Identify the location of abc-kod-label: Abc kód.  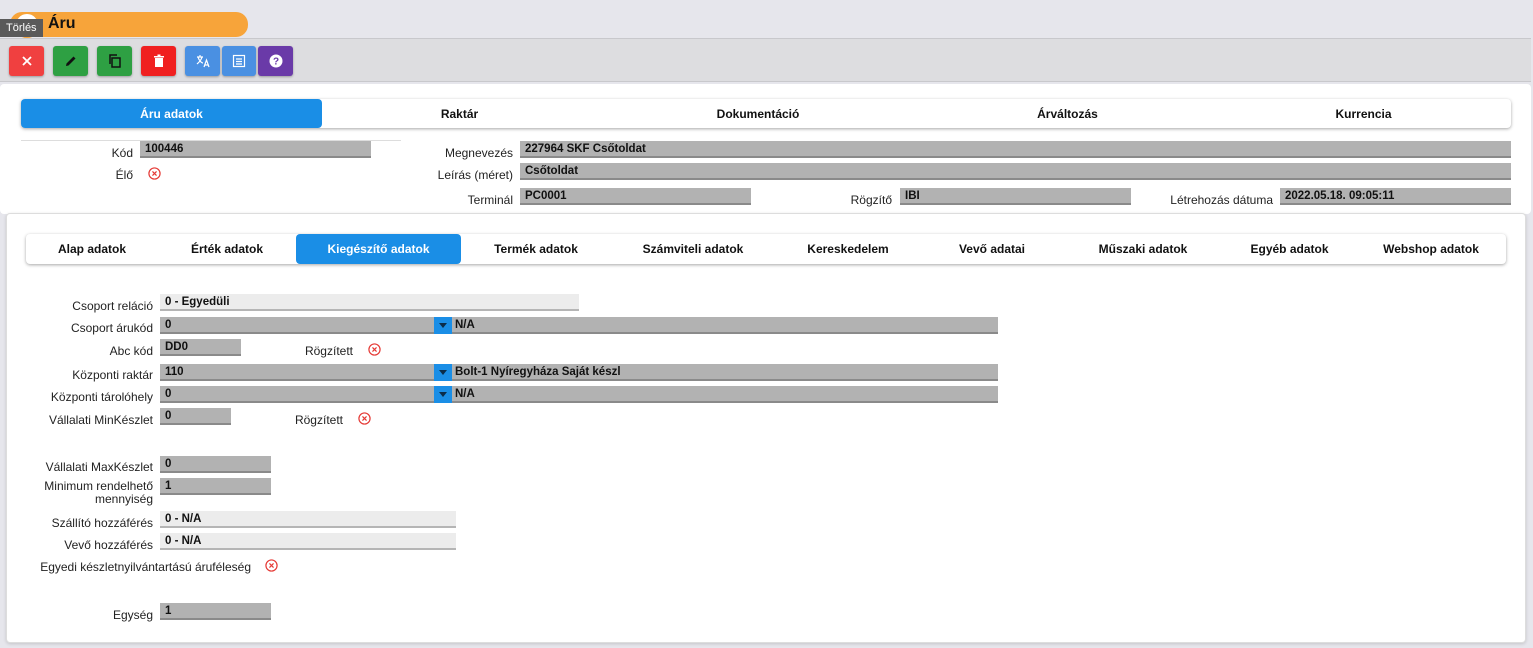
(131, 351).